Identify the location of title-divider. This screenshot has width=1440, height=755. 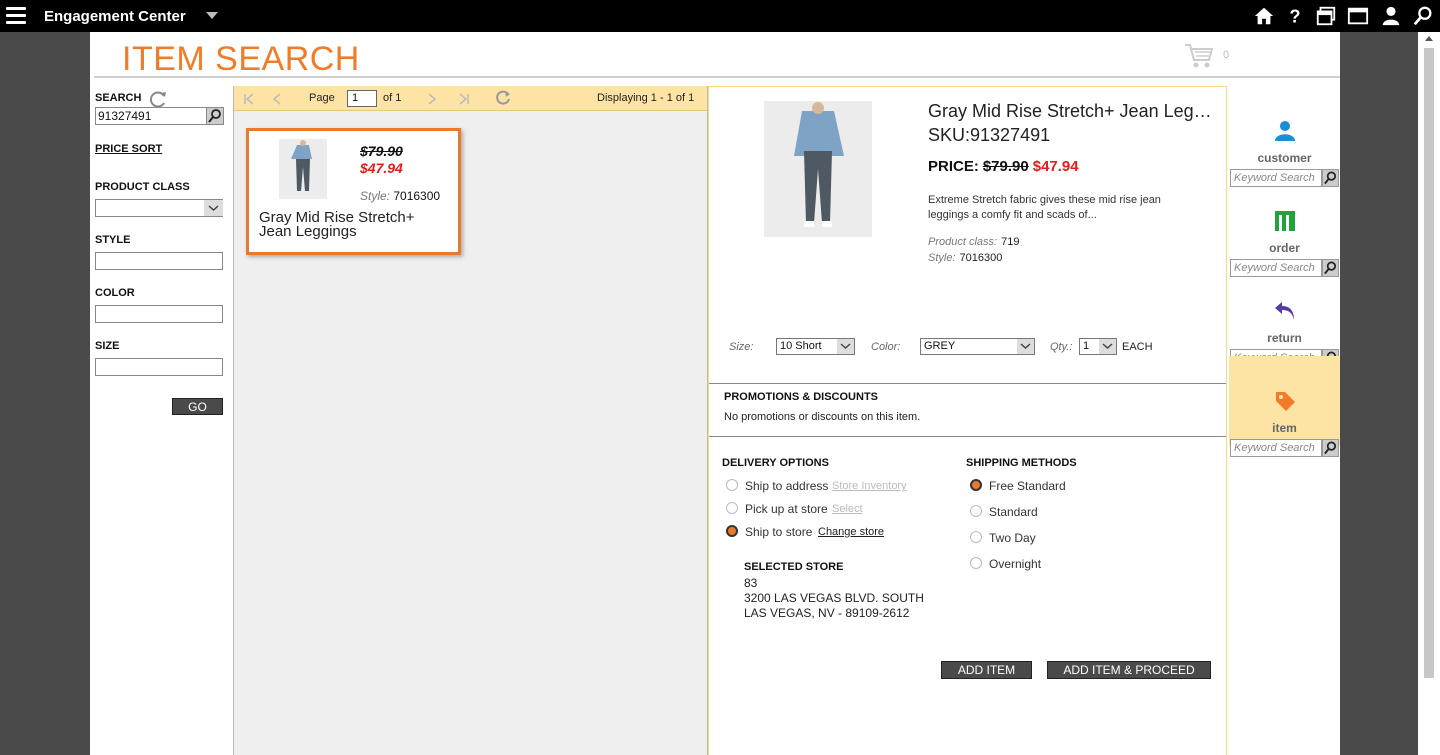
(717, 77).